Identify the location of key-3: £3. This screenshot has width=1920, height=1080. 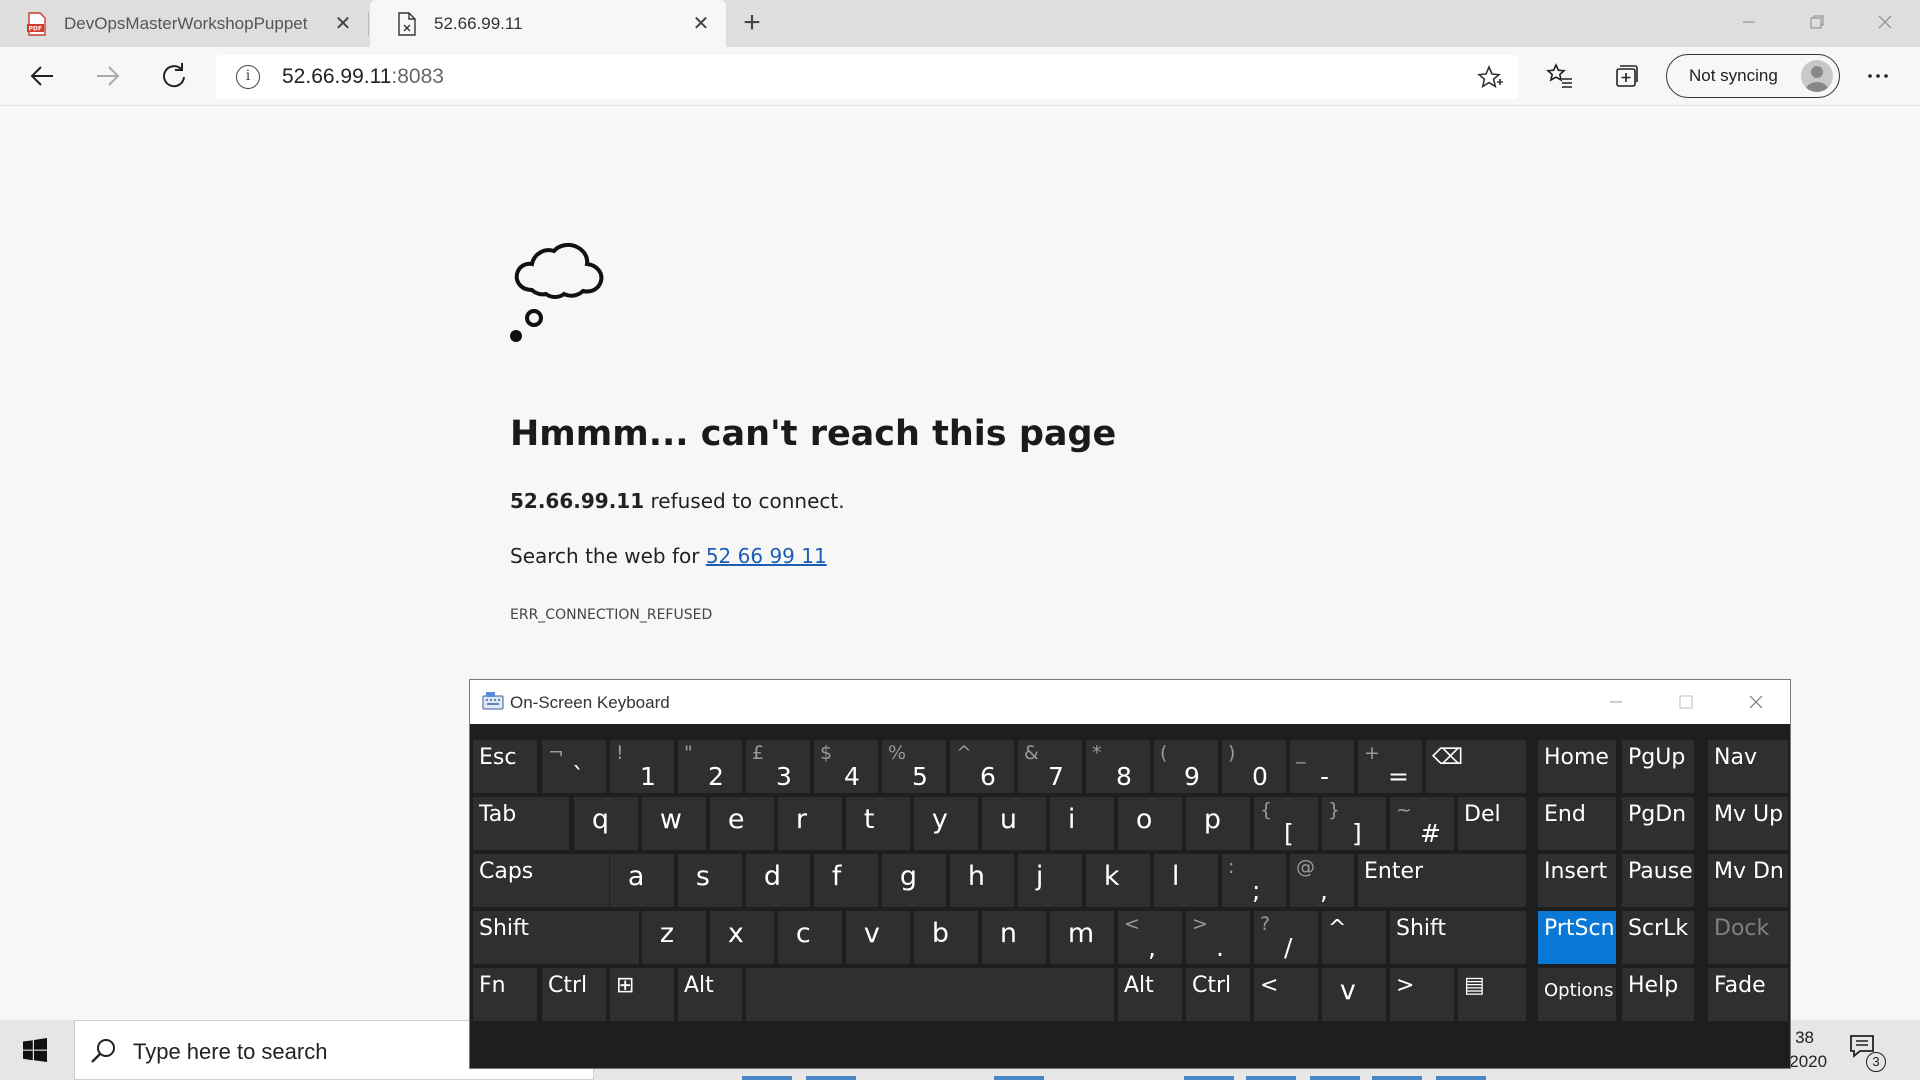
(778, 766).